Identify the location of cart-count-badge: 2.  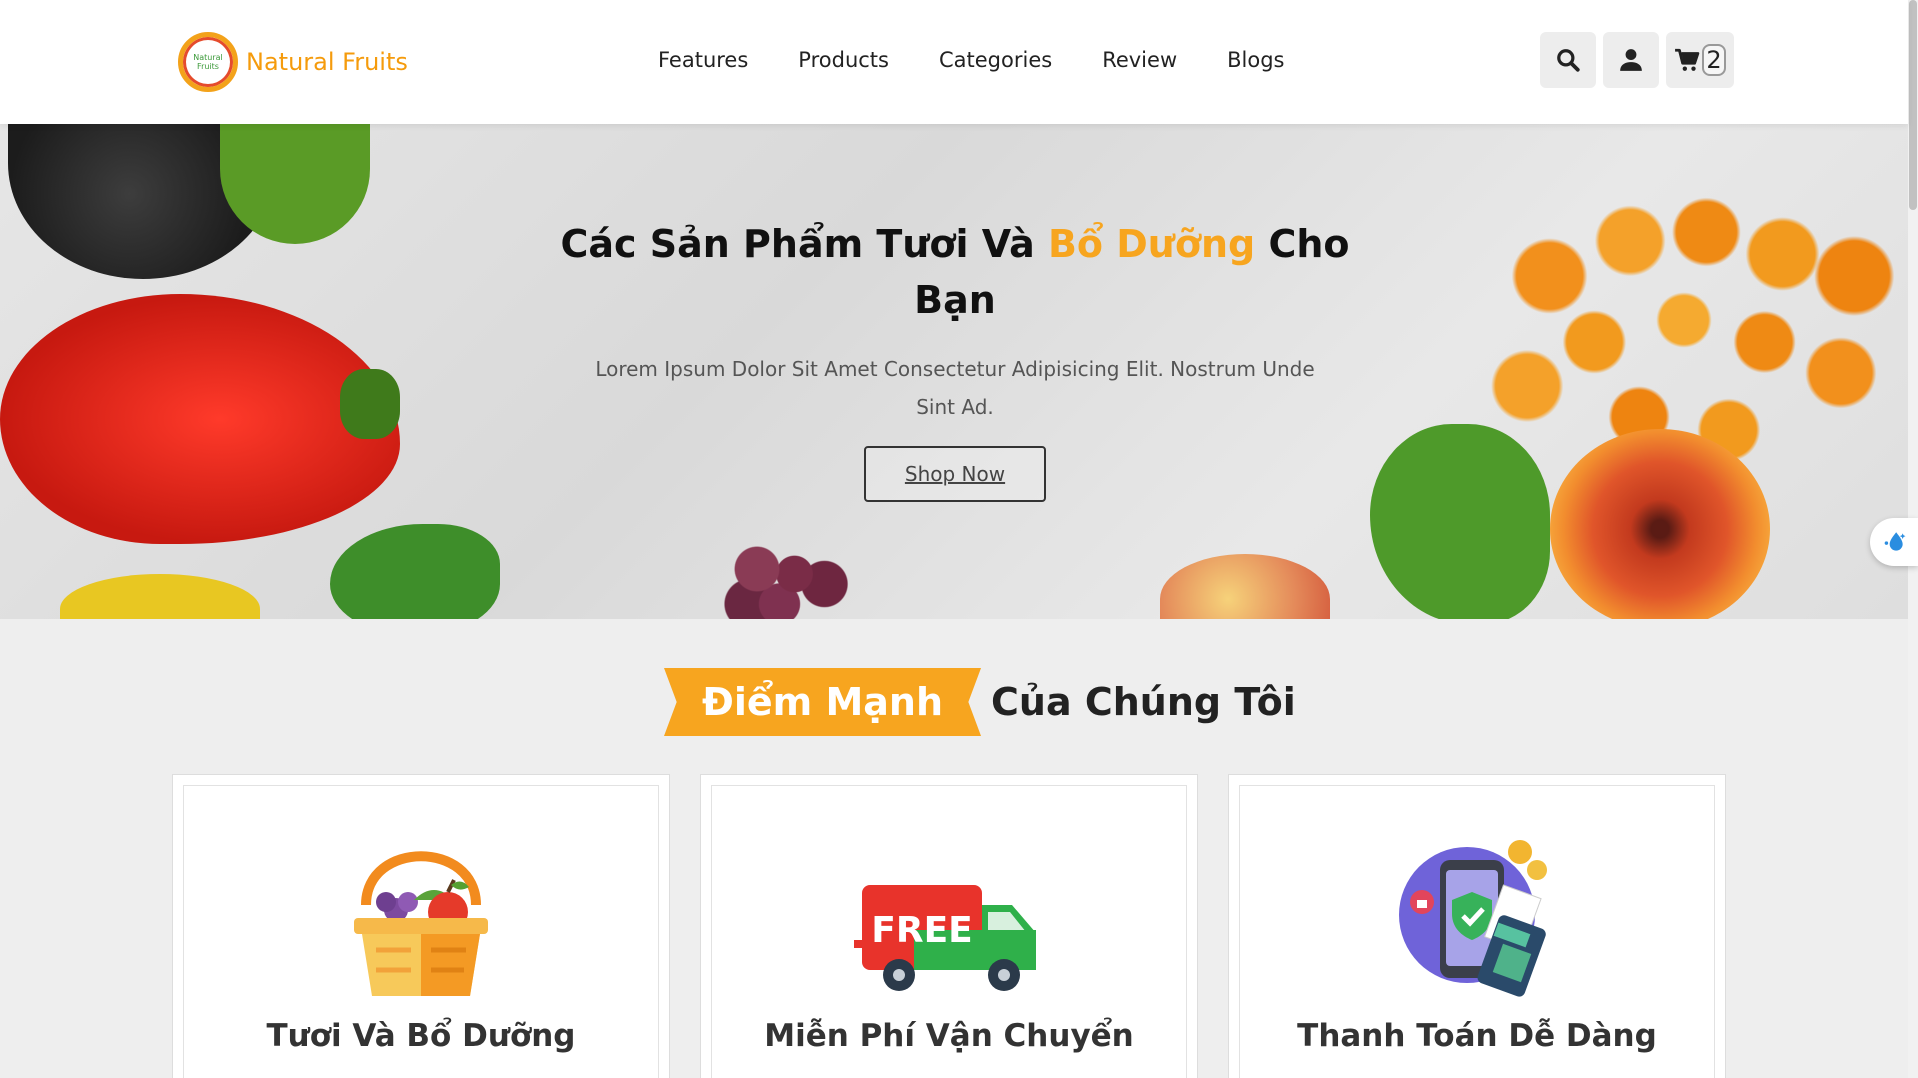
(1714, 60).